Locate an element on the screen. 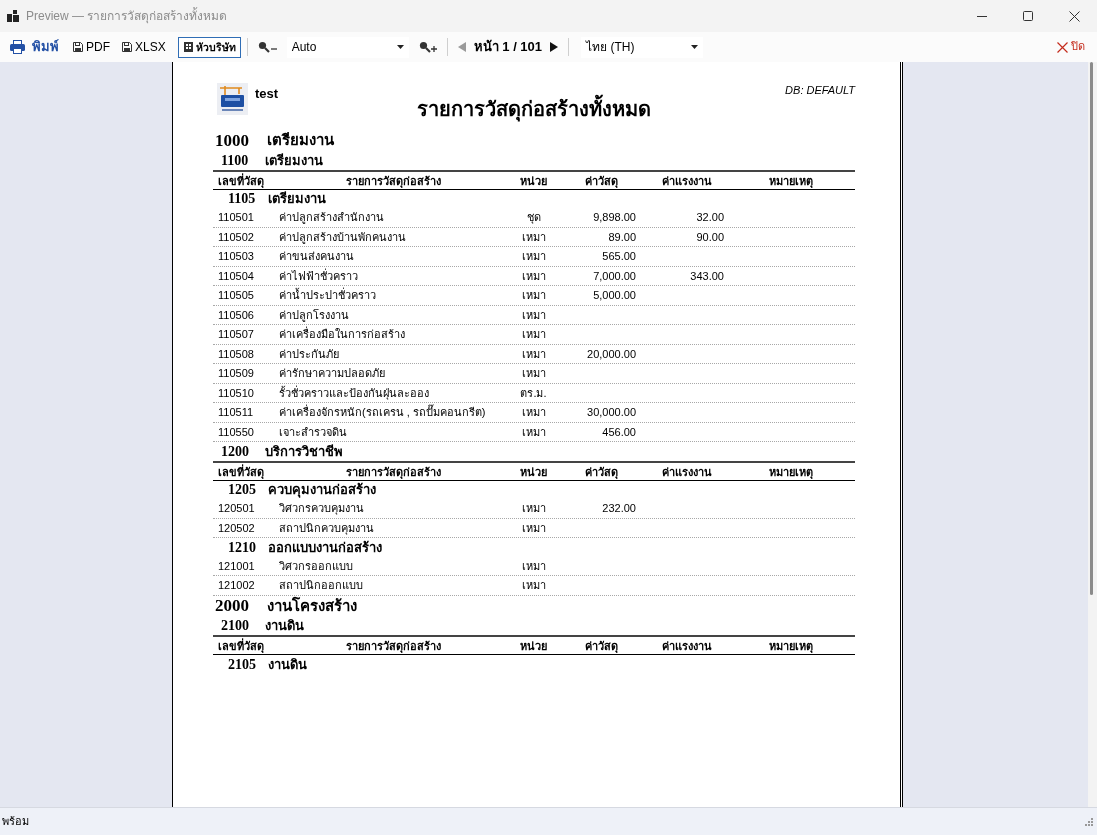  app-icon is located at coordinates (13, 16).